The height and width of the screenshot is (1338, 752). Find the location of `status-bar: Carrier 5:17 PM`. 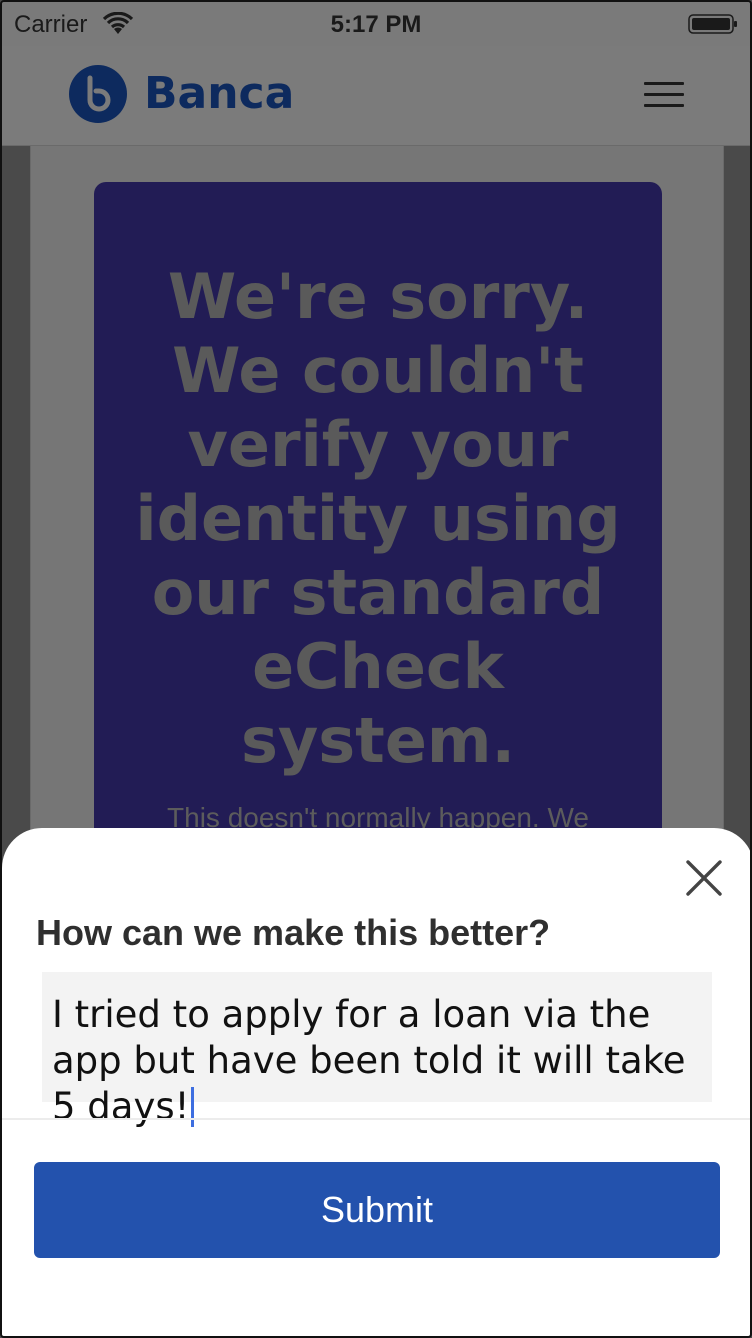

status-bar: Carrier 5:17 PM is located at coordinates (376, 24).